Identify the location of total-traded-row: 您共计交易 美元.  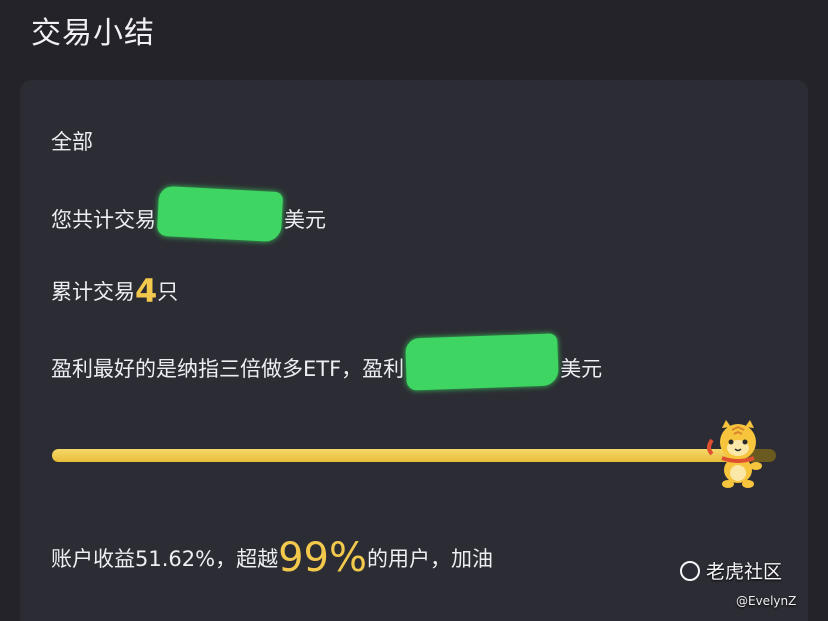
(188, 214).